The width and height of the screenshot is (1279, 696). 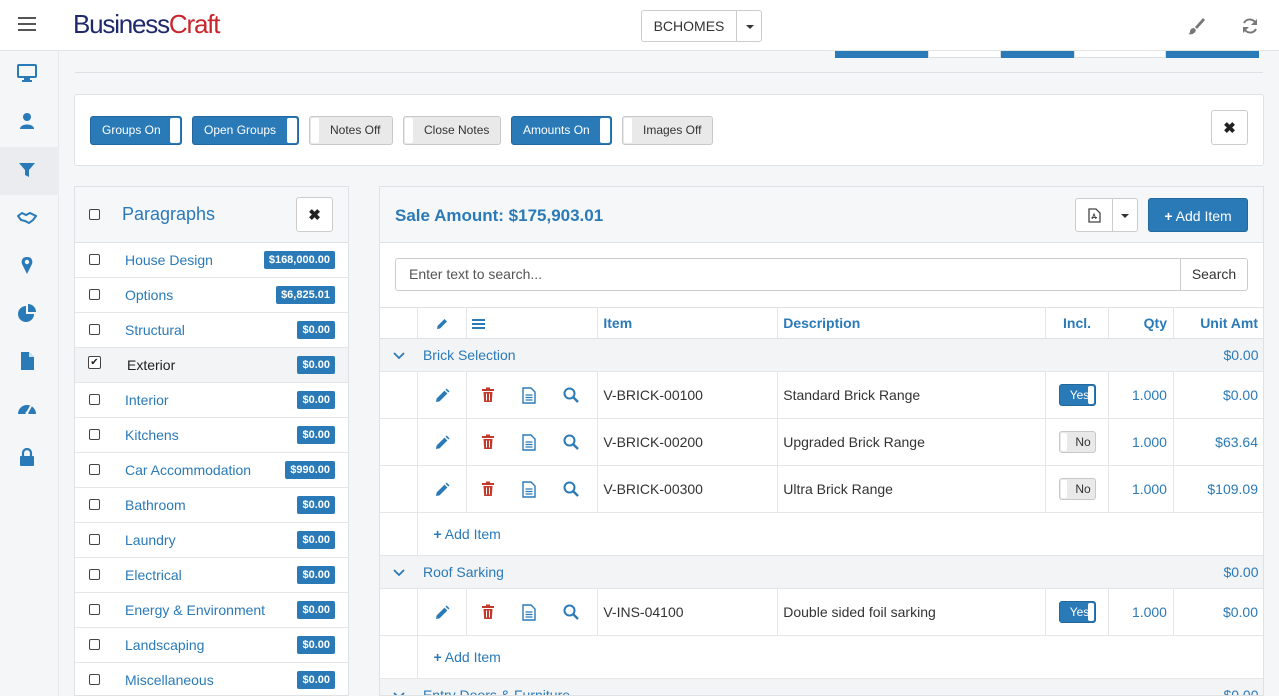 I want to click on paragraph-label: Electrical, so click(x=153, y=575).